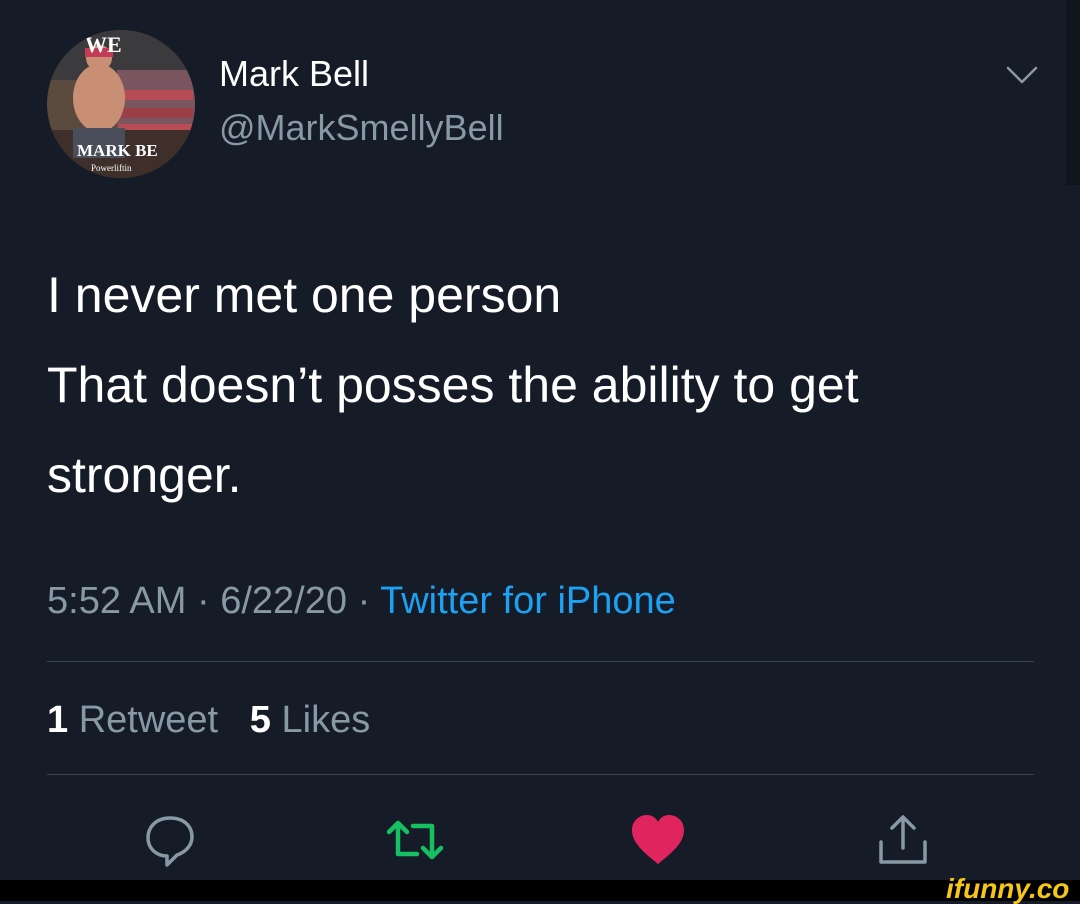 The width and height of the screenshot is (1080, 904). What do you see at coordinates (117, 150) in the screenshot?
I see `avatar-text-bottom: MARK BE` at bounding box center [117, 150].